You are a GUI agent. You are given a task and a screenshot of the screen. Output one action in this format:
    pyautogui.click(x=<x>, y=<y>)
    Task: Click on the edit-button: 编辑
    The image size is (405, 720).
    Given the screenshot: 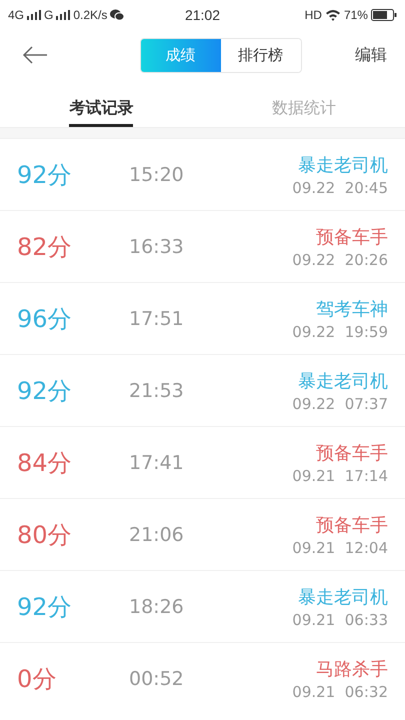 What is the action you would take?
    pyautogui.click(x=371, y=55)
    